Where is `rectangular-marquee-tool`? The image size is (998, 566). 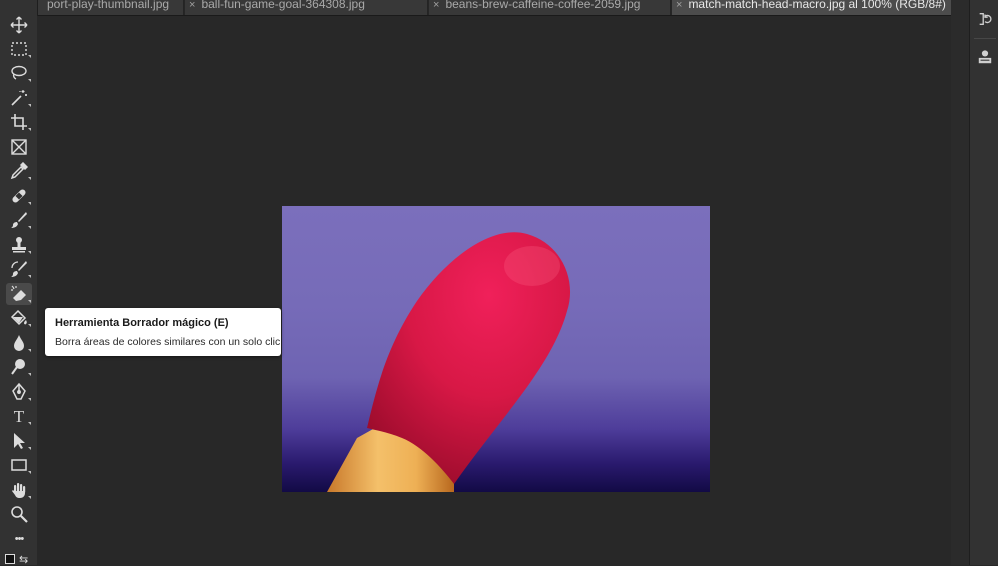
rectangular-marquee-tool is located at coordinates (19, 49).